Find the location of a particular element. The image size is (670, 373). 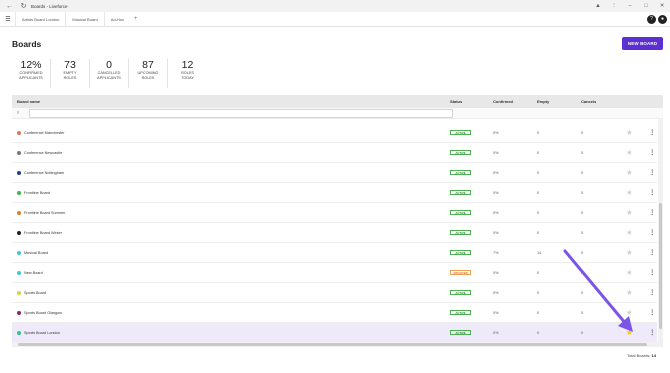

annotation-arrow-icon is located at coordinates (598, 290).